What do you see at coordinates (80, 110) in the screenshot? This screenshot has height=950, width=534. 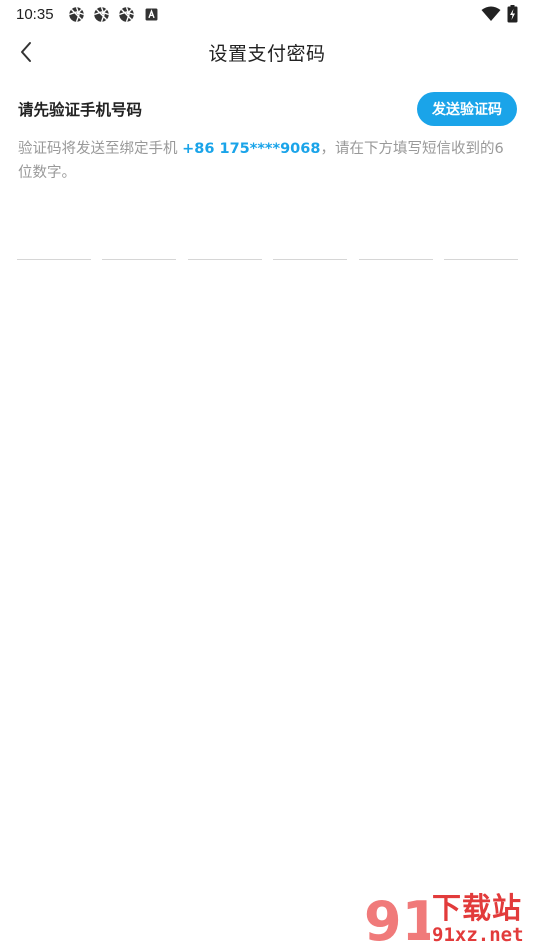 I see `verify-prompt: 请先验证手机号码` at bounding box center [80, 110].